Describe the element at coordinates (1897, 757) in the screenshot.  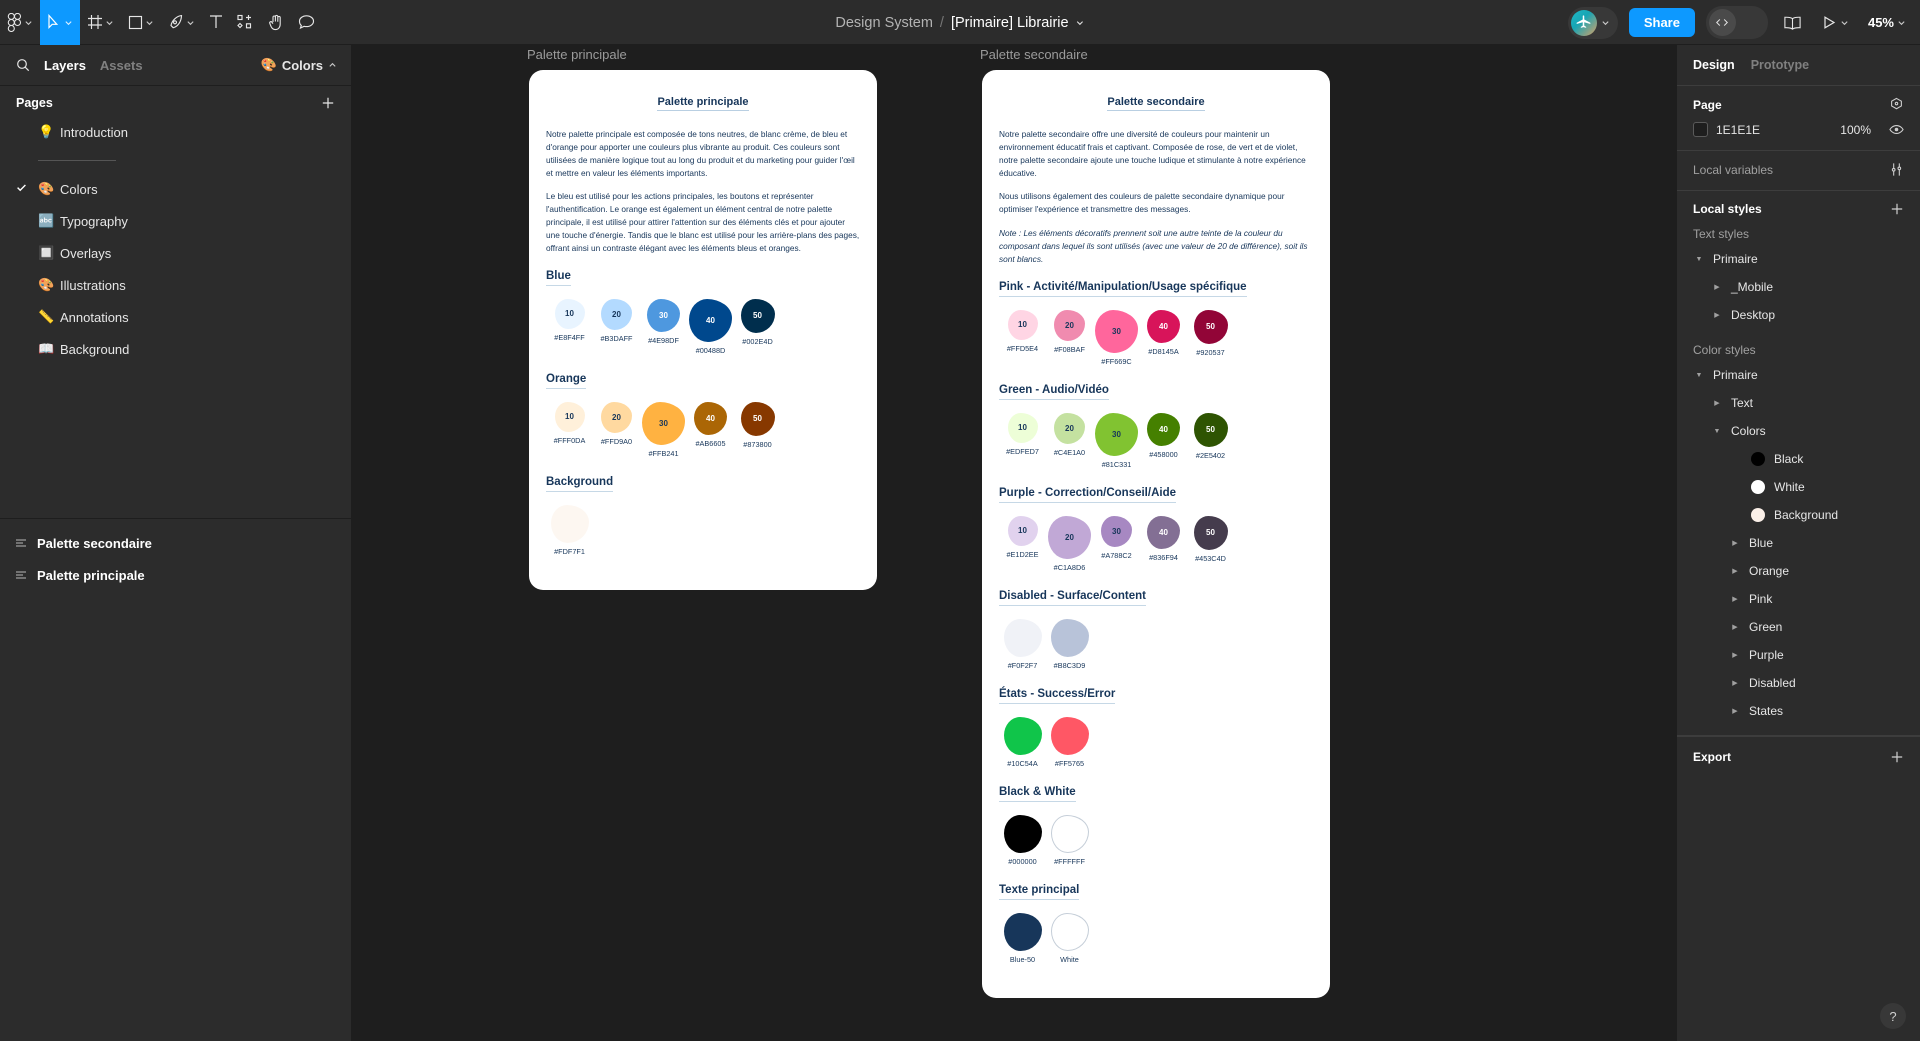
I see `add-export-button` at that location.